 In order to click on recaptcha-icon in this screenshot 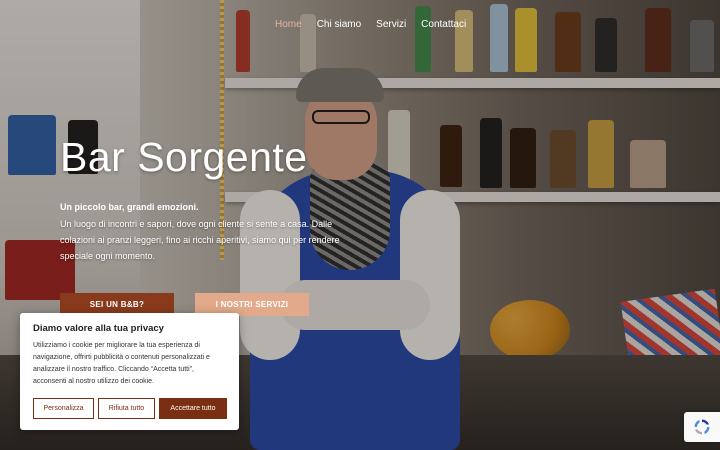, I will do `click(702, 427)`.